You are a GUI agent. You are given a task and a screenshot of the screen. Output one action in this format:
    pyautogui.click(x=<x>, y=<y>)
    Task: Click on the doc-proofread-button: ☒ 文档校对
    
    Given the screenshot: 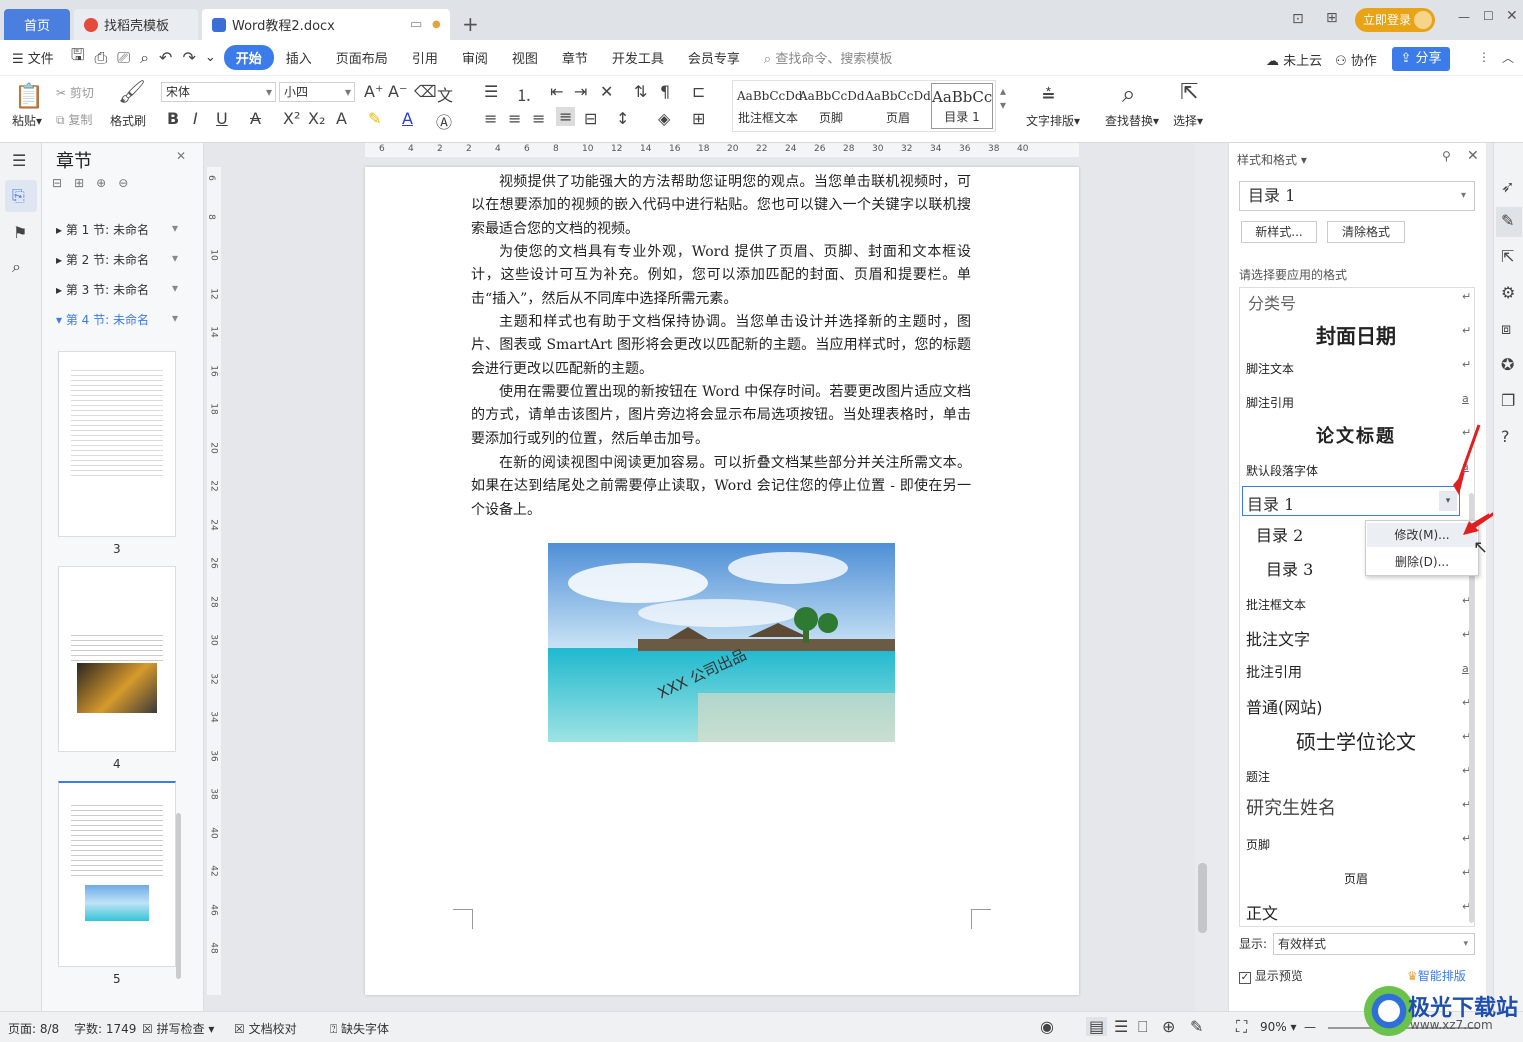 What is the action you would take?
    pyautogui.click(x=265, y=1028)
    